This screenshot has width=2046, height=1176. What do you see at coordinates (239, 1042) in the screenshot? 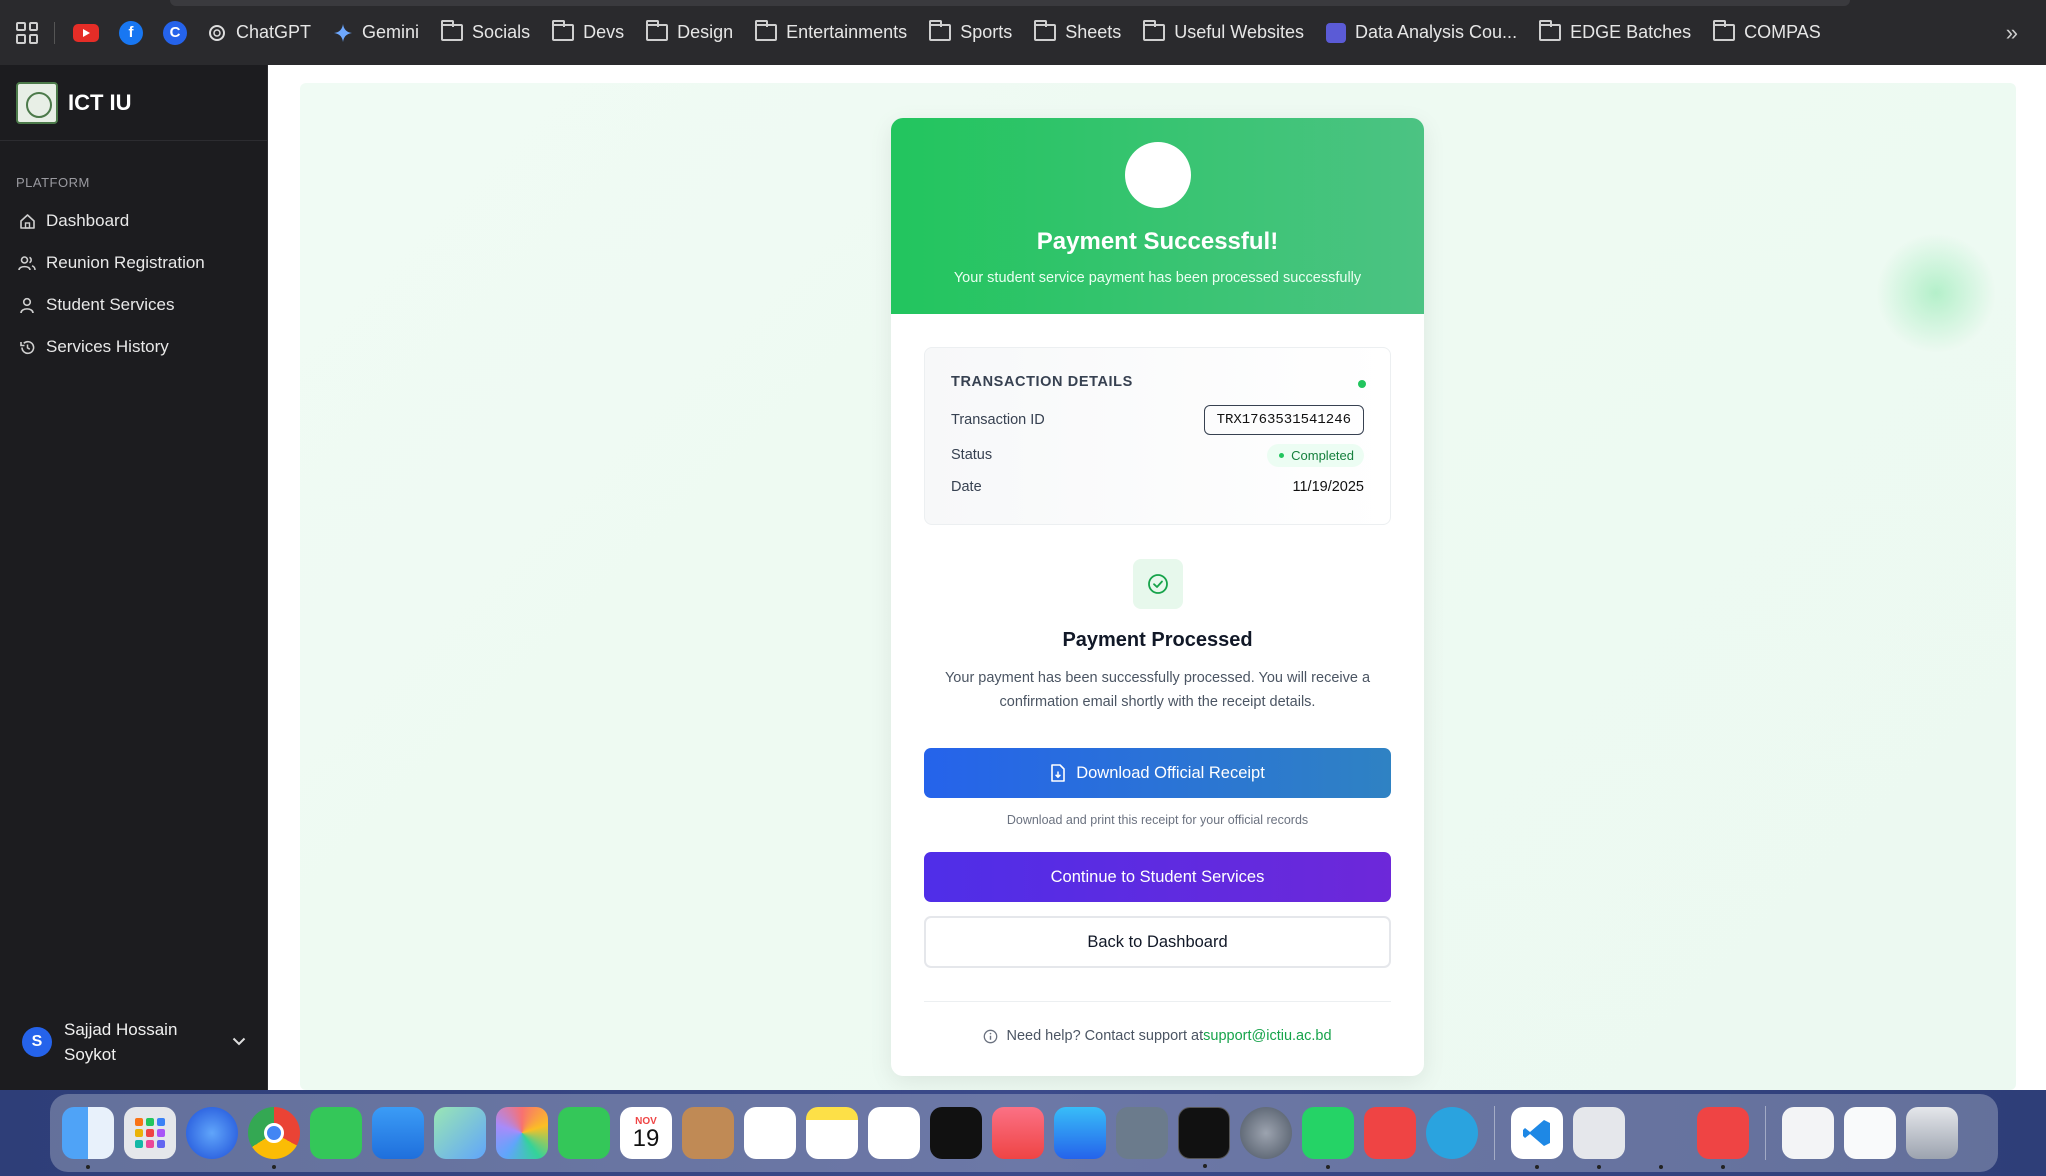
I see `chevron-down-icon` at bounding box center [239, 1042].